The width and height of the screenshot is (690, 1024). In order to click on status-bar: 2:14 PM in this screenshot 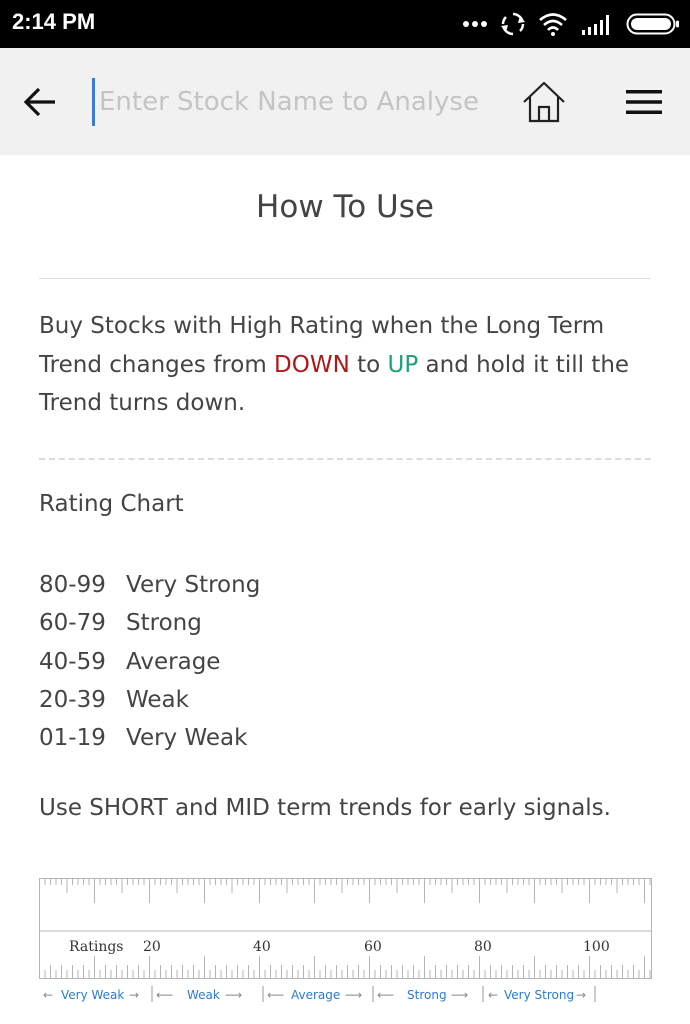, I will do `click(345, 24)`.